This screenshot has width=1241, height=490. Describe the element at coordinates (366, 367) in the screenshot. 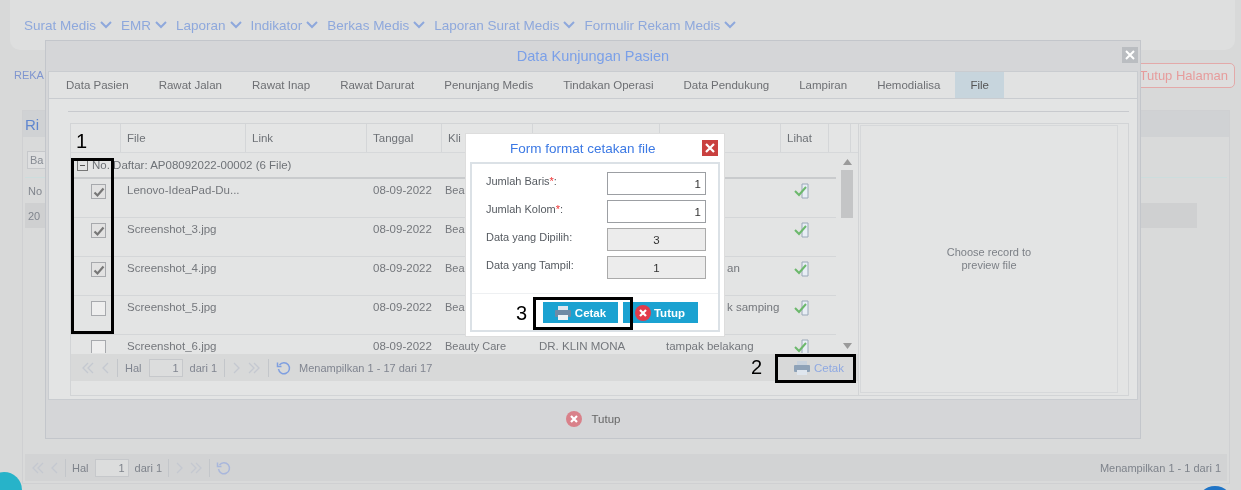

I see `pager-summary: Menampilkan 1 - 17 dari 17` at that location.